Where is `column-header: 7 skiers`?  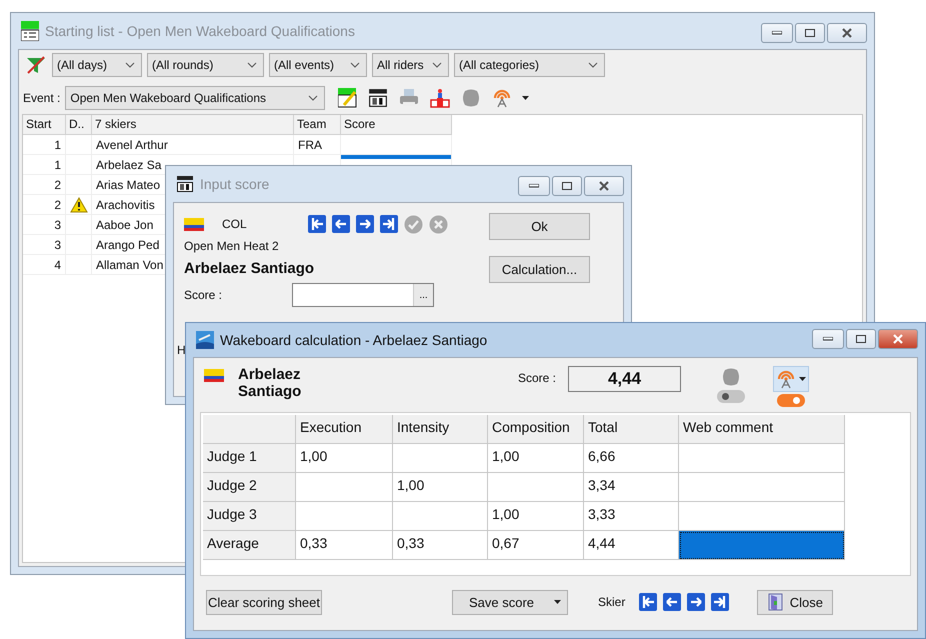
column-header: 7 skiers is located at coordinates (193, 124).